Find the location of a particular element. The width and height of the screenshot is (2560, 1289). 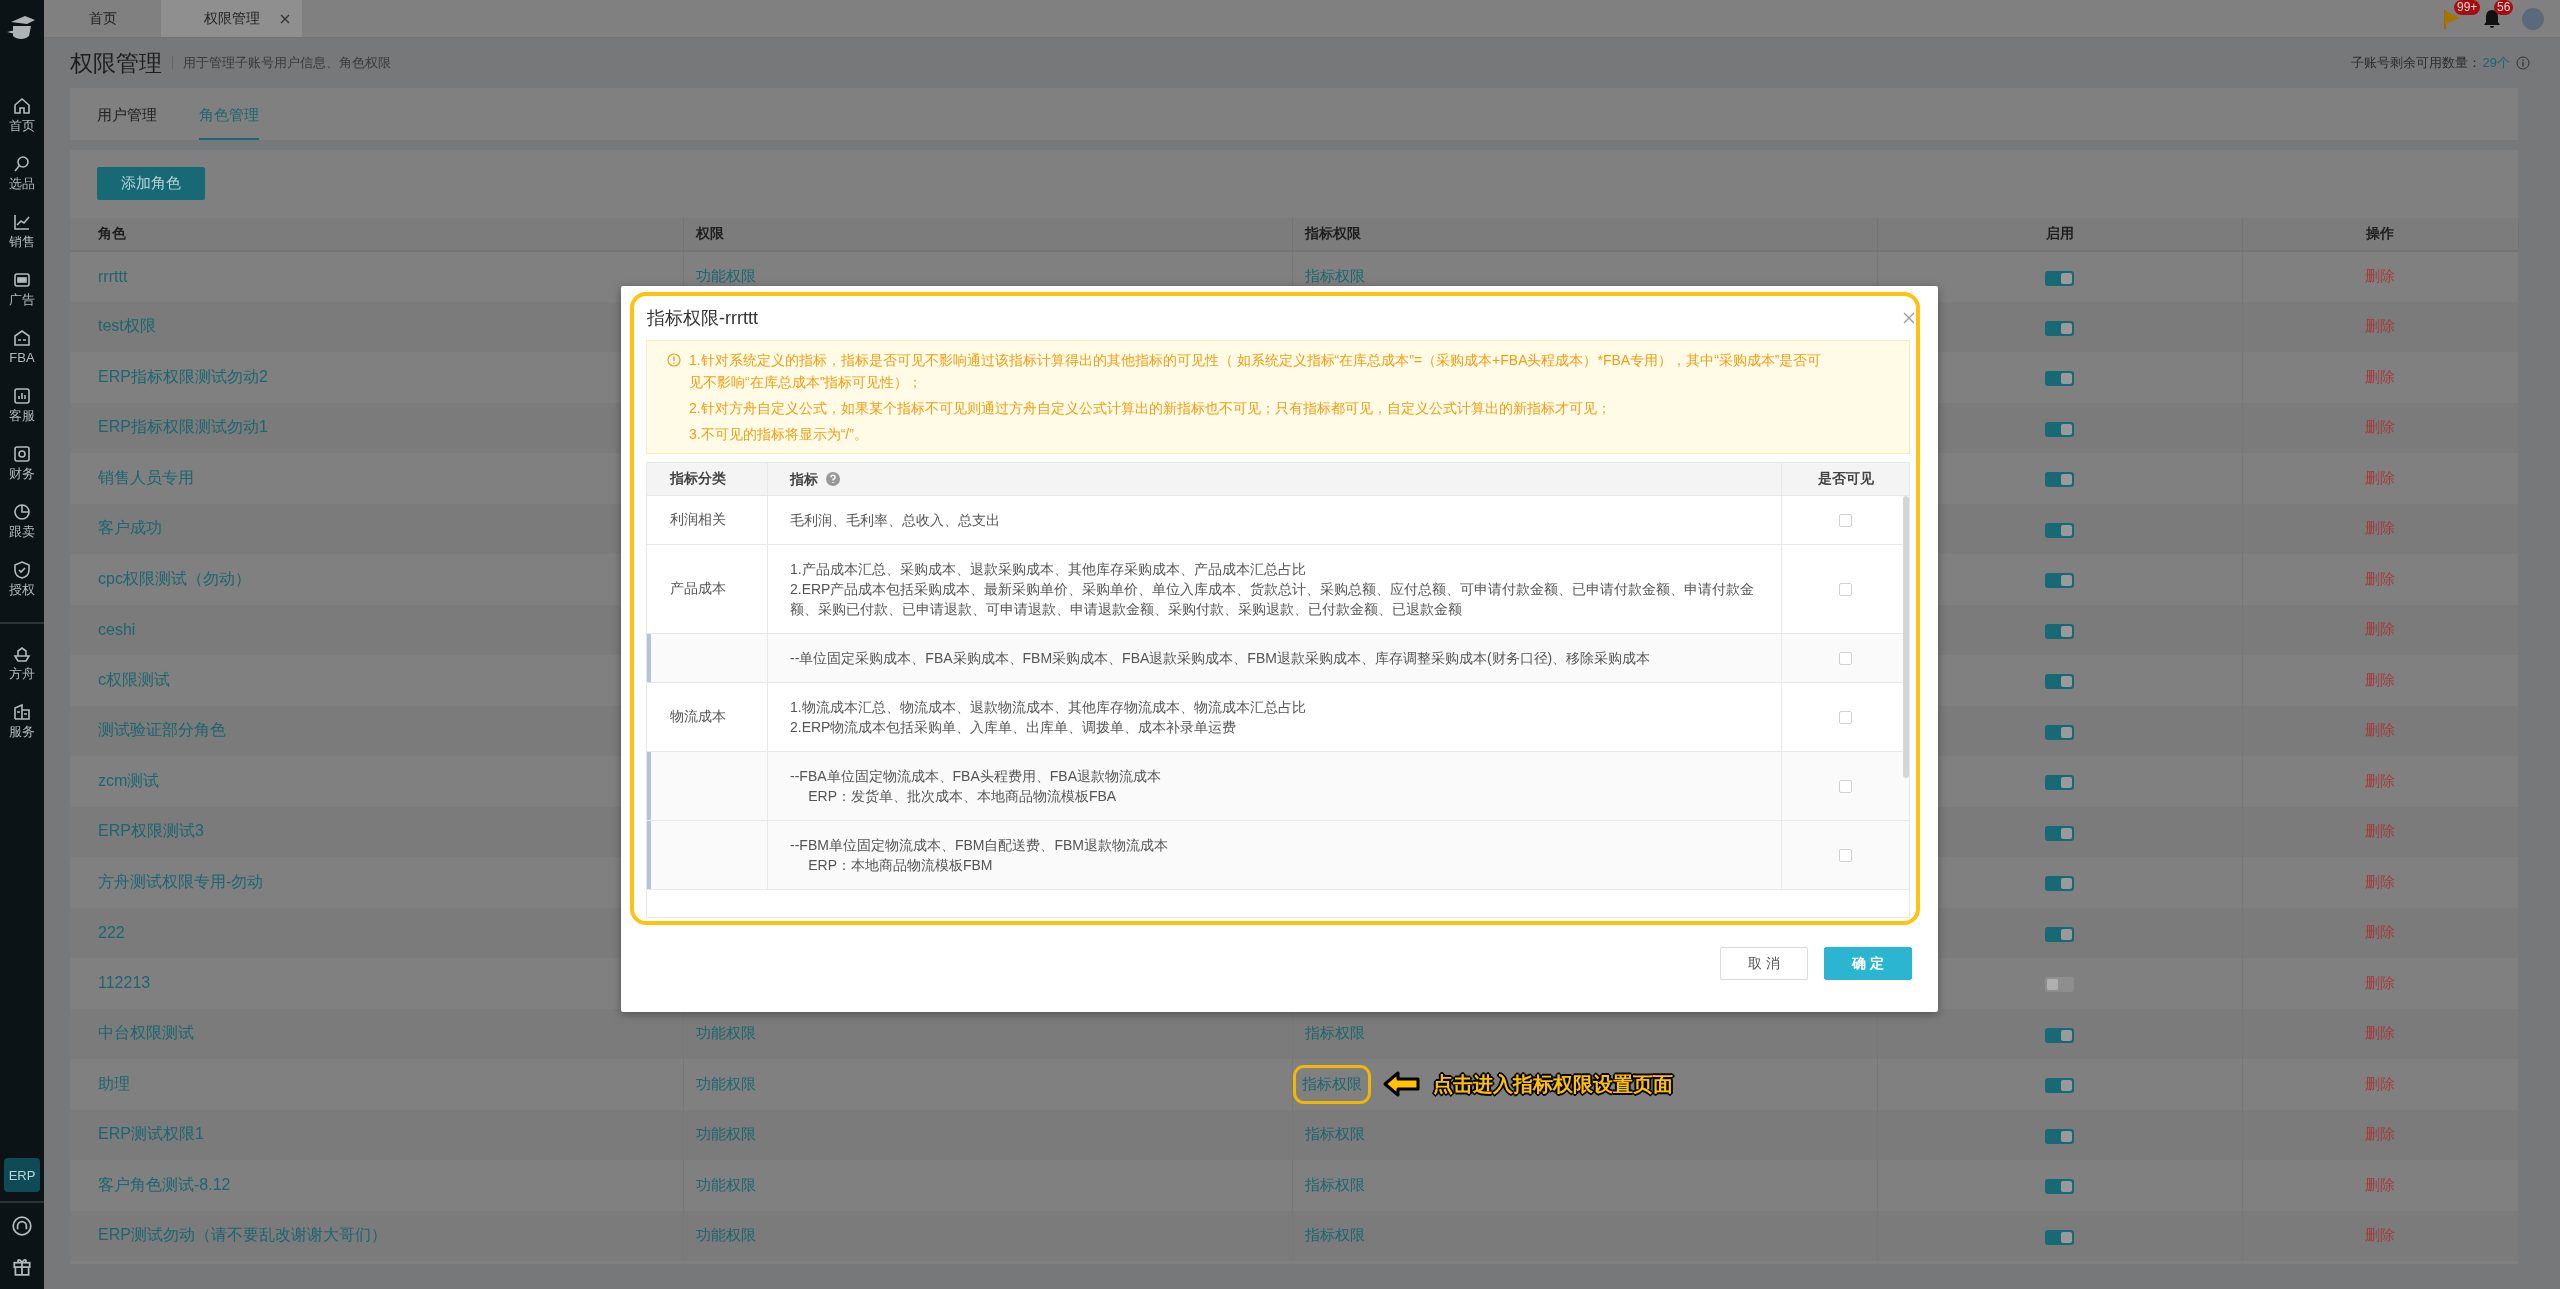

role-name: ERP指标权限测试勿动2 is located at coordinates (183, 376).